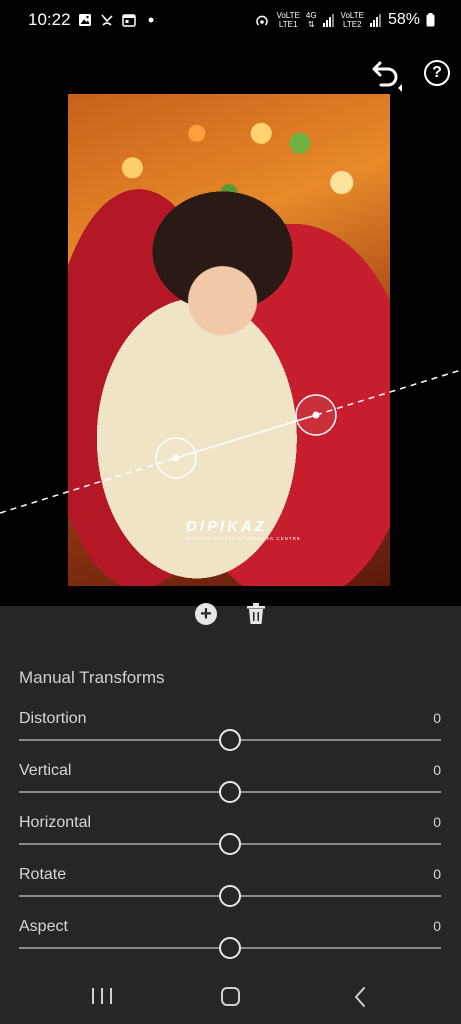 The height and width of the screenshot is (1024, 461). Describe the element at coordinates (311, 24) in the screenshot. I see `data-arrows: ⇅` at that location.